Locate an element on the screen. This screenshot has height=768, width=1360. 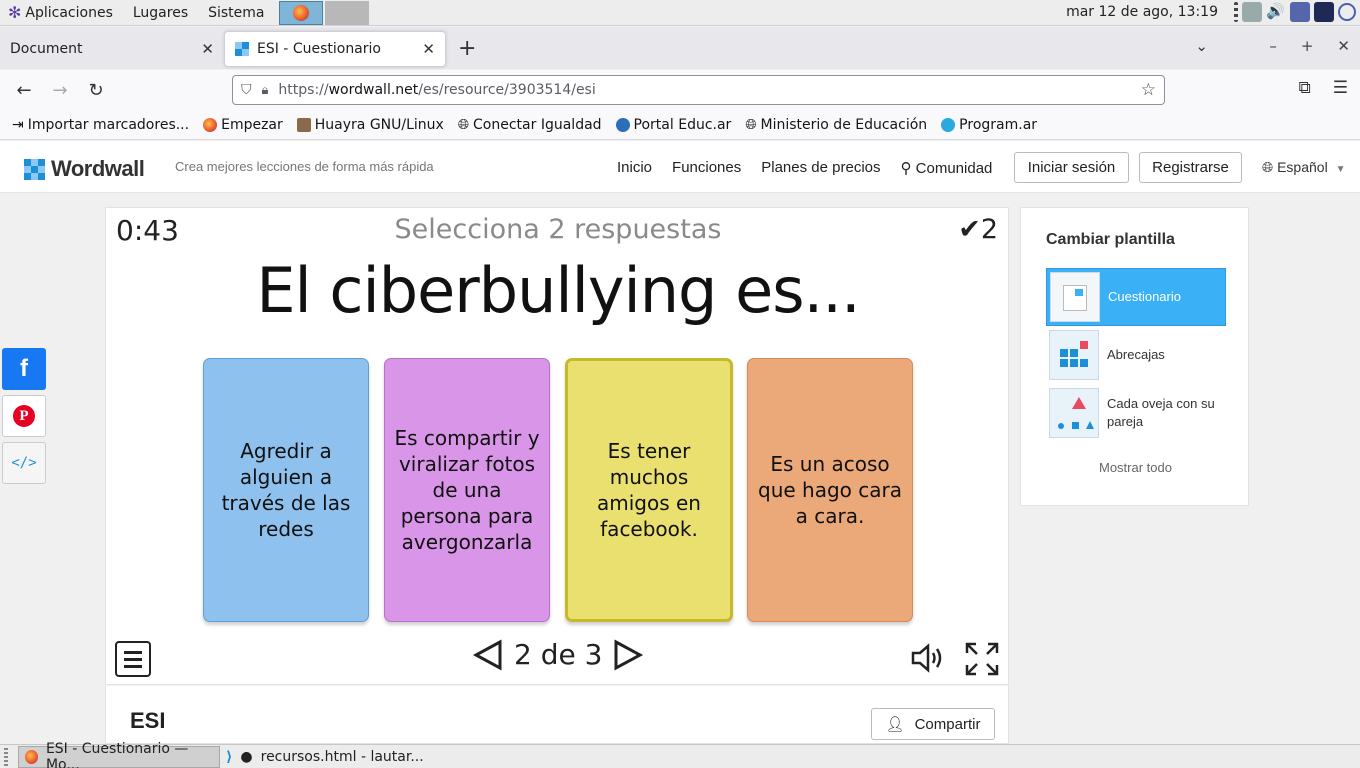
answer-text: Agredir a alguien a través de las redes is located at coordinates (286, 490).